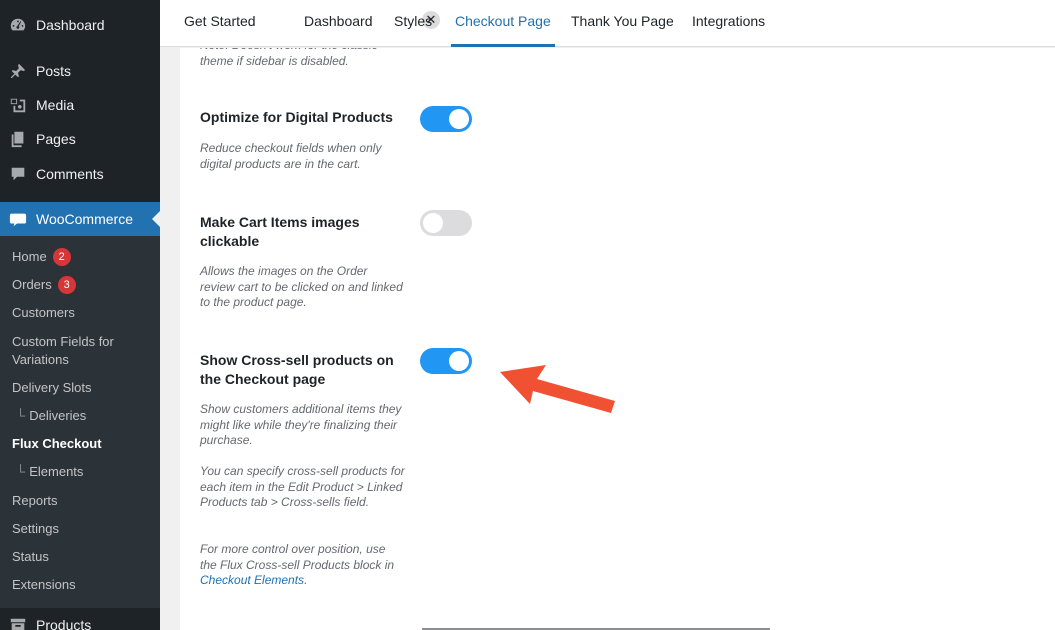 This screenshot has width=1055, height=630. Describe the element at coordinates (413, 23) in the screenshot. I see `tab-styles: Styles` at that location.